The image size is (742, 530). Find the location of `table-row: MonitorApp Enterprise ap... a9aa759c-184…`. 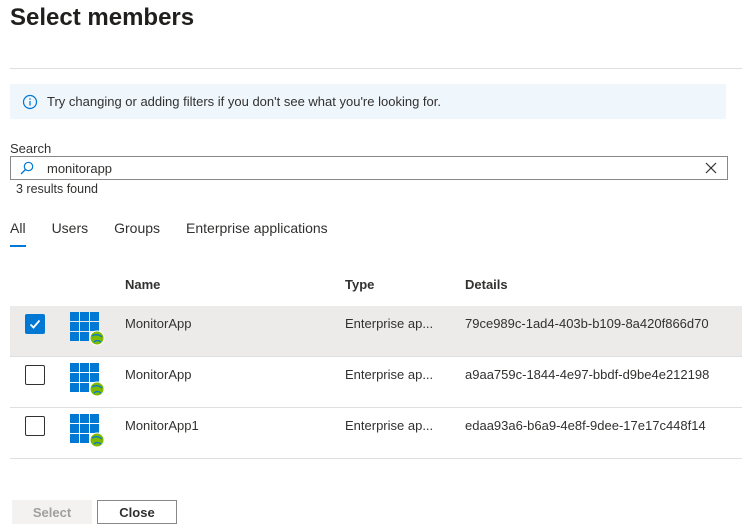

table-row: MonitorApp Enterprise ap... a9aa759c-184… is located at coordinates (376, 382).